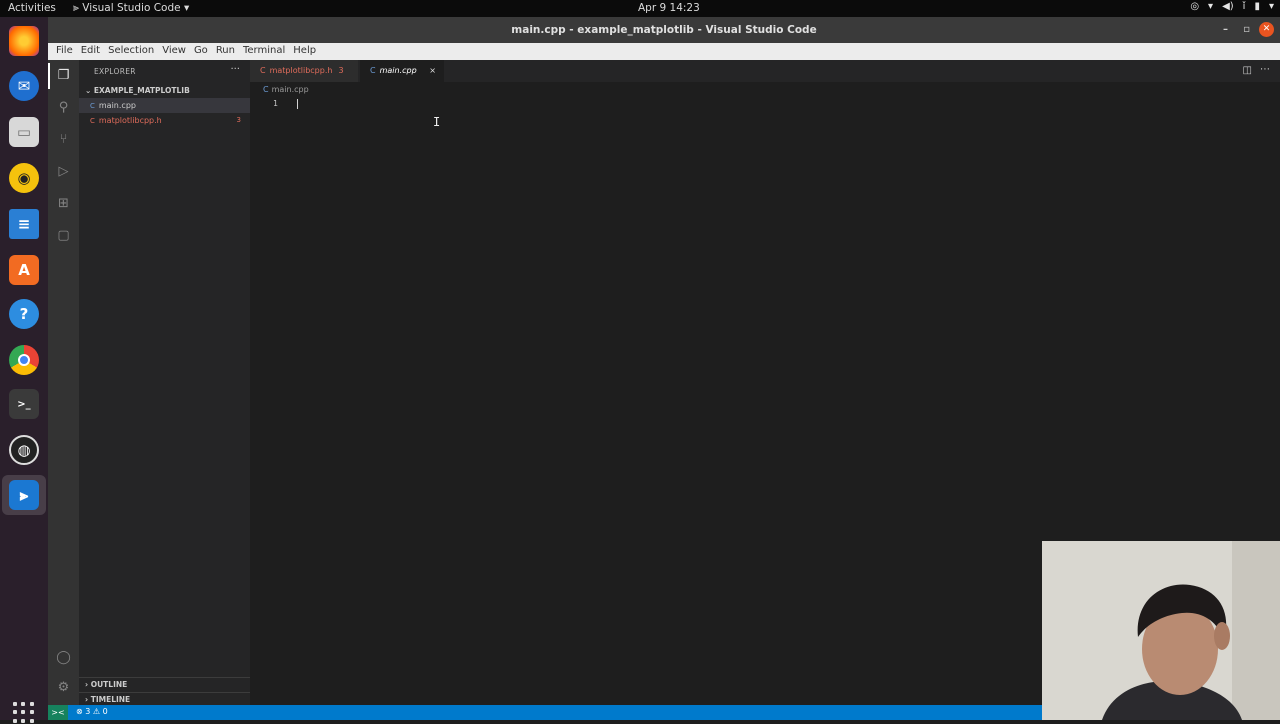 The width and height of the screenshot is (1280, 724). What do you see at coordinates (64, 51) in the screenshot?
I see `menu-file: File` at bounding box center [64, 51].